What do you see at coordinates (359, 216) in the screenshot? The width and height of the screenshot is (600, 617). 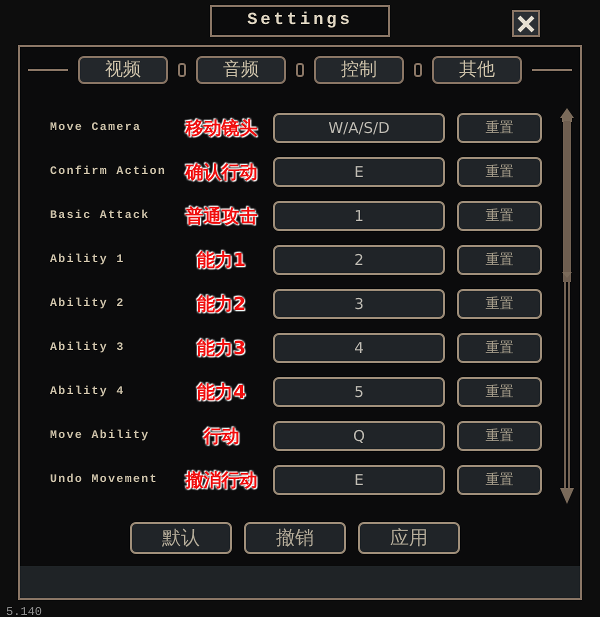 I see `key-binding-field: 1` at bounding box center [359, 216].